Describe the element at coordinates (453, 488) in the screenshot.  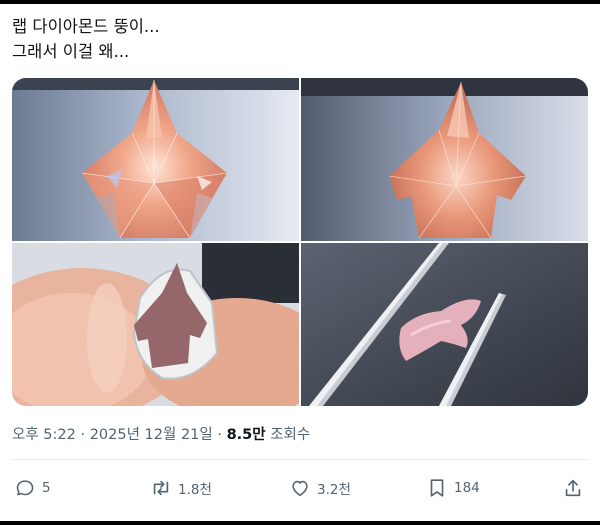
I see `bookmark-button: 184` at that location.